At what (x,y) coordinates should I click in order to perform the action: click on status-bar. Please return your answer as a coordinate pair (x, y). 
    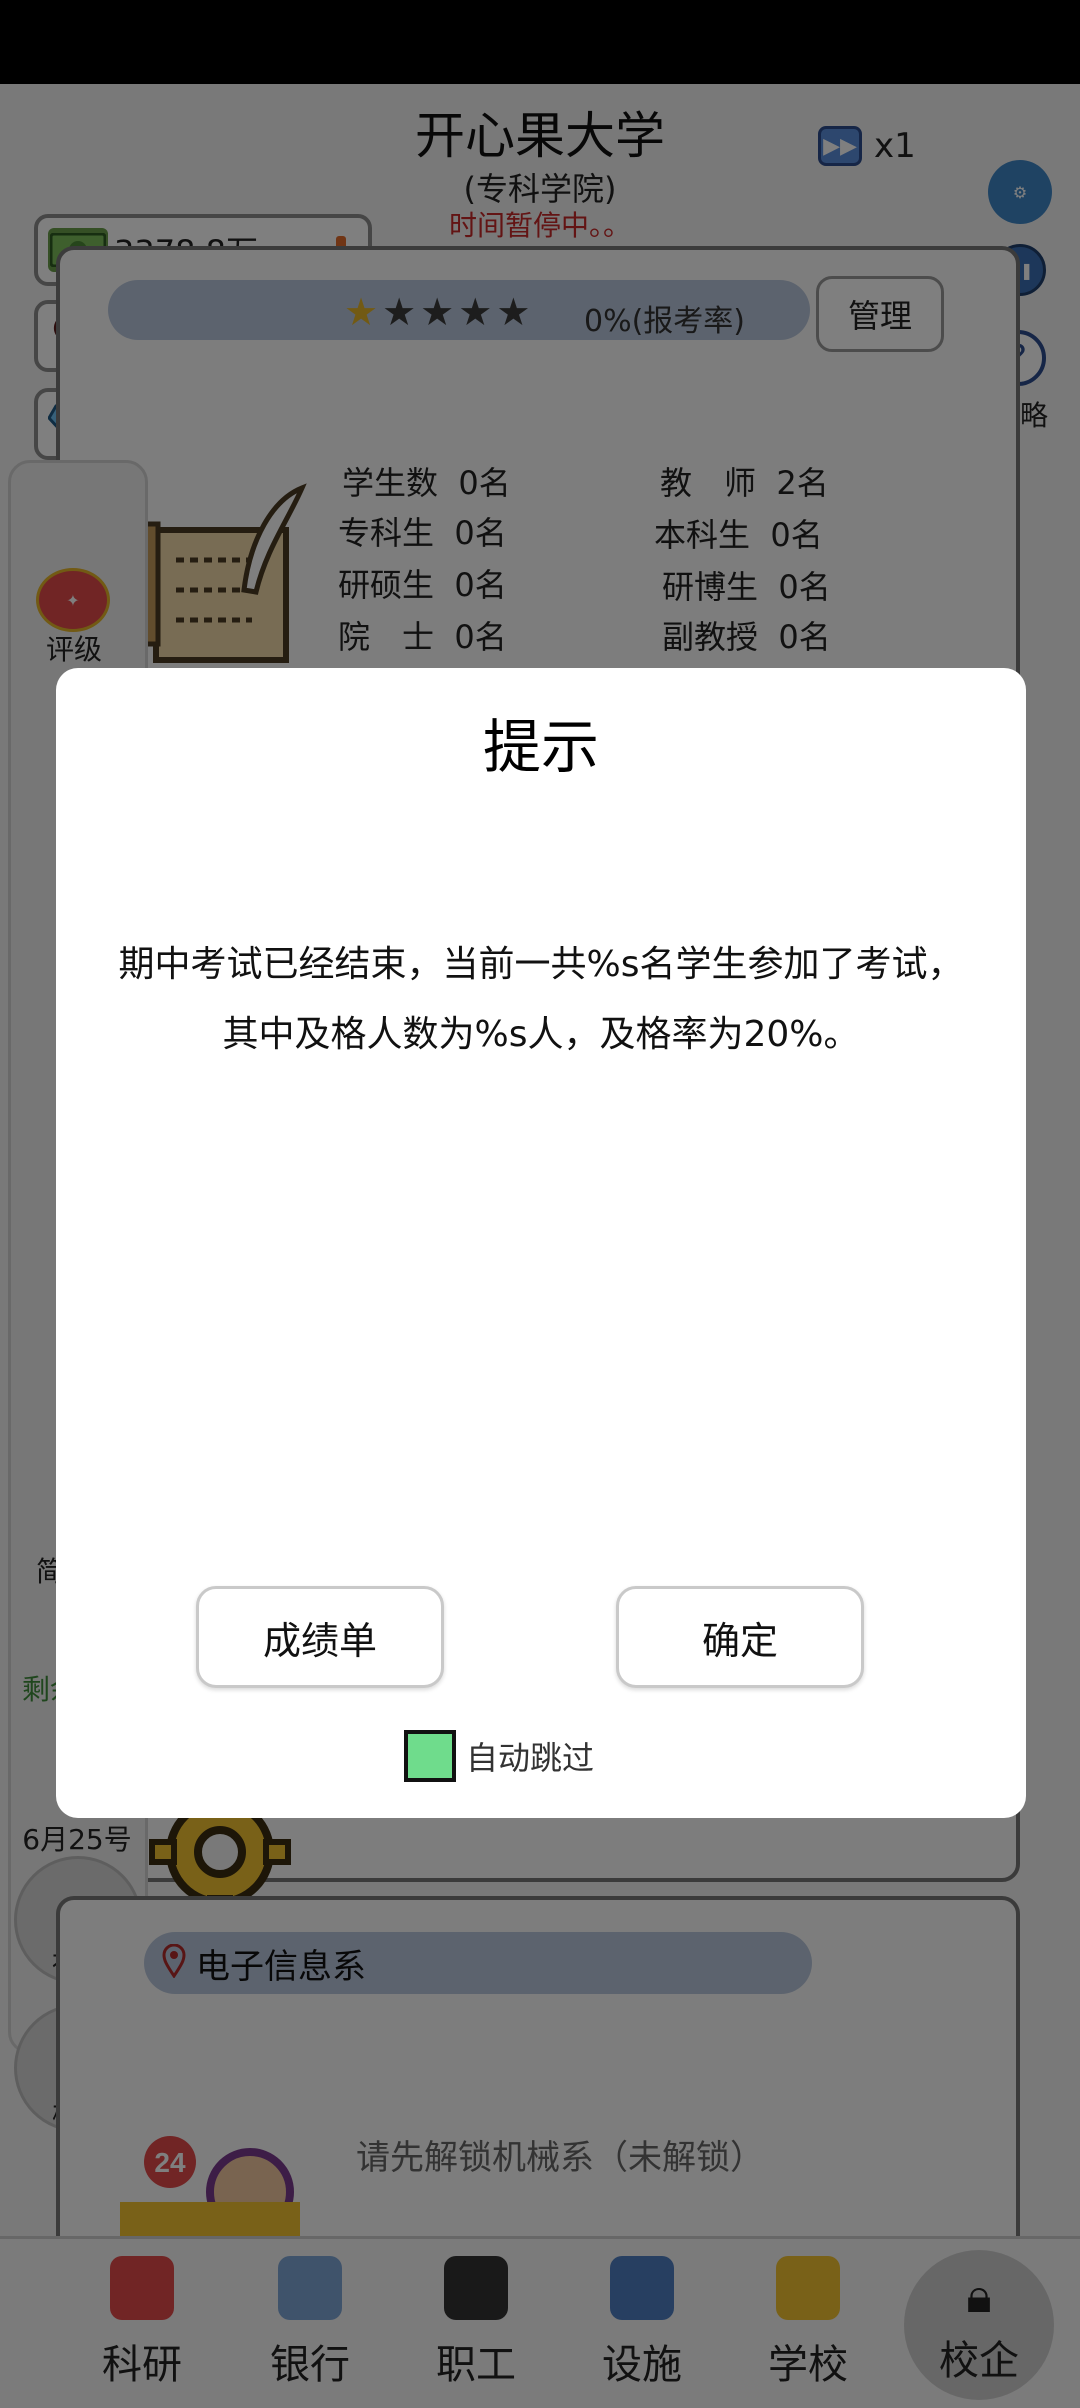
    Looking at the image, I should click on (540, 42).